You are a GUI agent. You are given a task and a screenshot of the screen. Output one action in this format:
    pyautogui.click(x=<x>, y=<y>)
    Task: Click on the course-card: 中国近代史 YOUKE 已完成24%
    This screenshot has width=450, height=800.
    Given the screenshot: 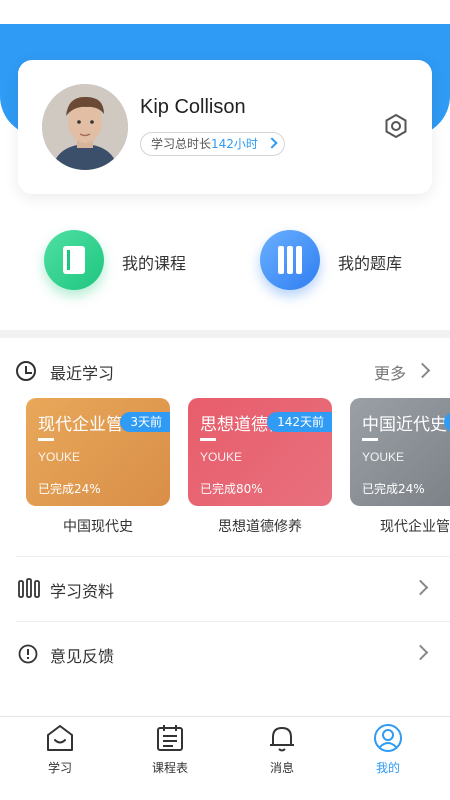 What is the action you would take?
    pyautogui.click(x=400, y=452)
    